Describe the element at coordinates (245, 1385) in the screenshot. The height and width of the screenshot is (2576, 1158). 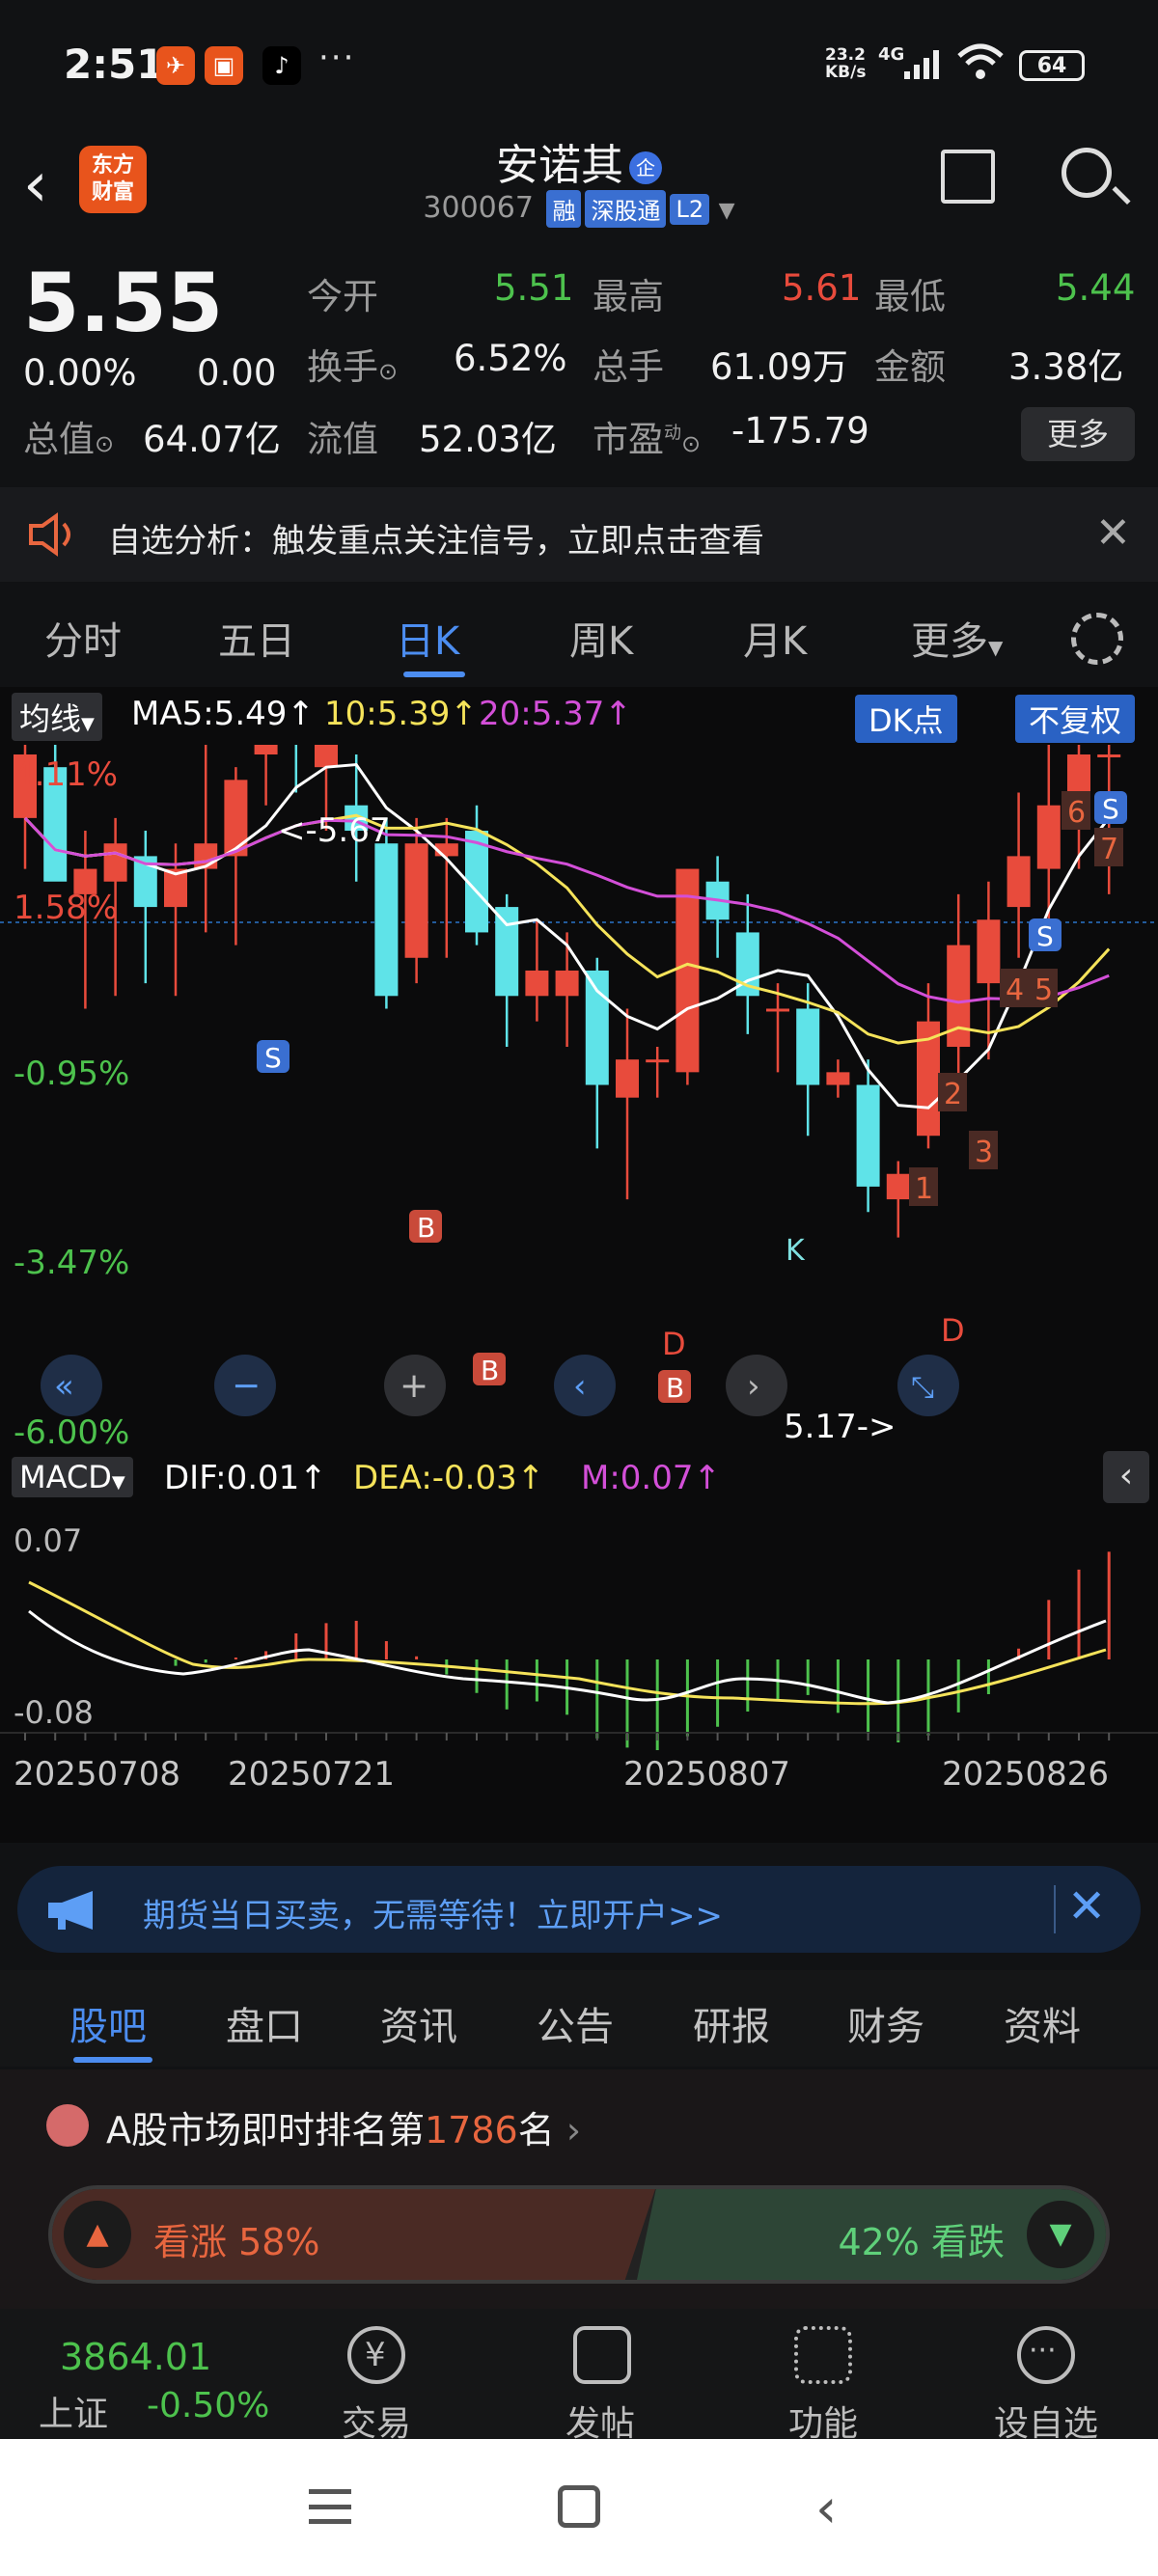
I see `zoom-out-button: −` at that location.